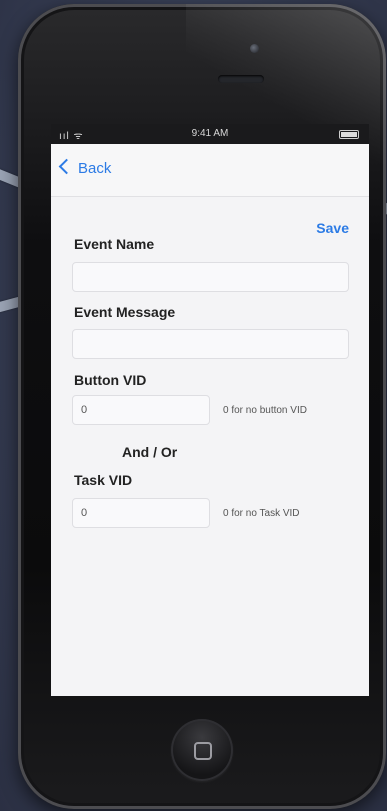 This screenshot has height=811, width=387. What do you see at coordinates (210, 344) in the screenshot?
I see `event-message-field` at bounding box center [210, 344].